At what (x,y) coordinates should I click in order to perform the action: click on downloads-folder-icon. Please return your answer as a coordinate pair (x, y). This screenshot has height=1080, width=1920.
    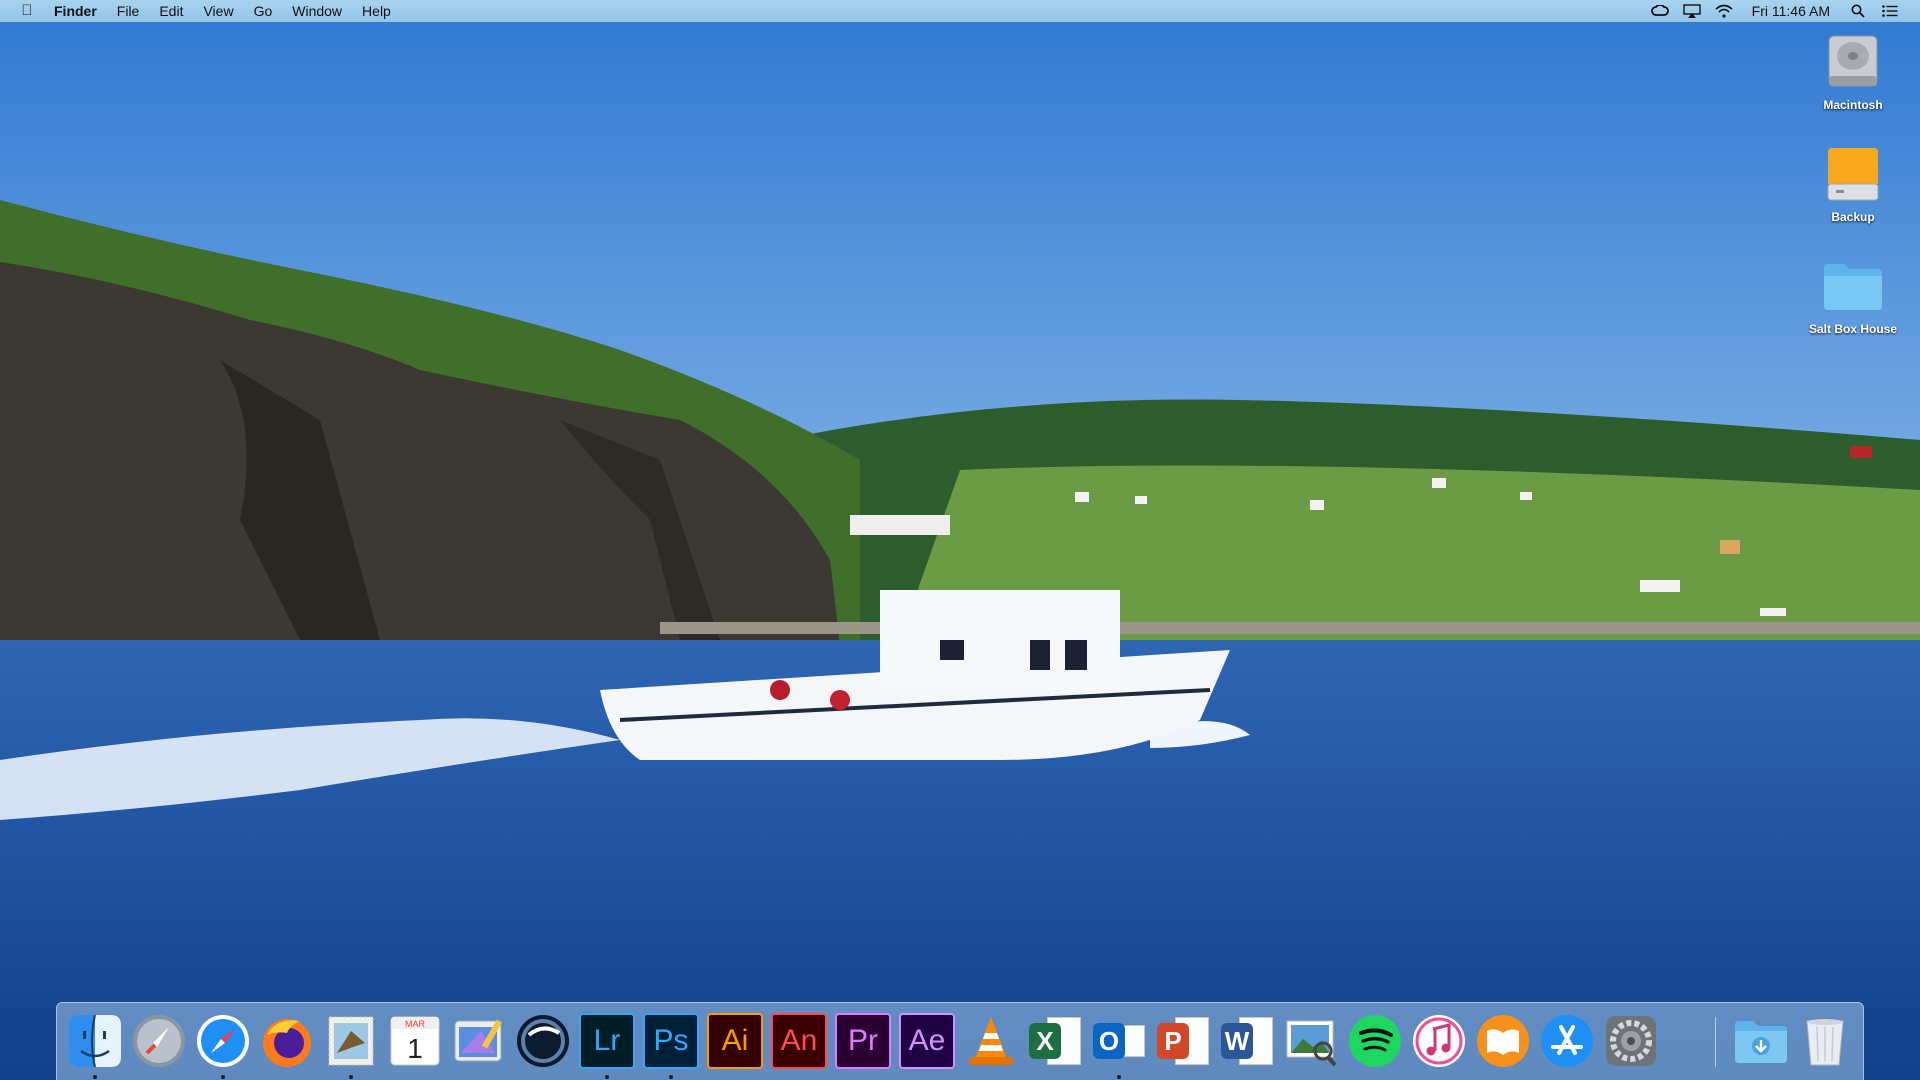
    Looking at the image, I should click on (1761, 1042).